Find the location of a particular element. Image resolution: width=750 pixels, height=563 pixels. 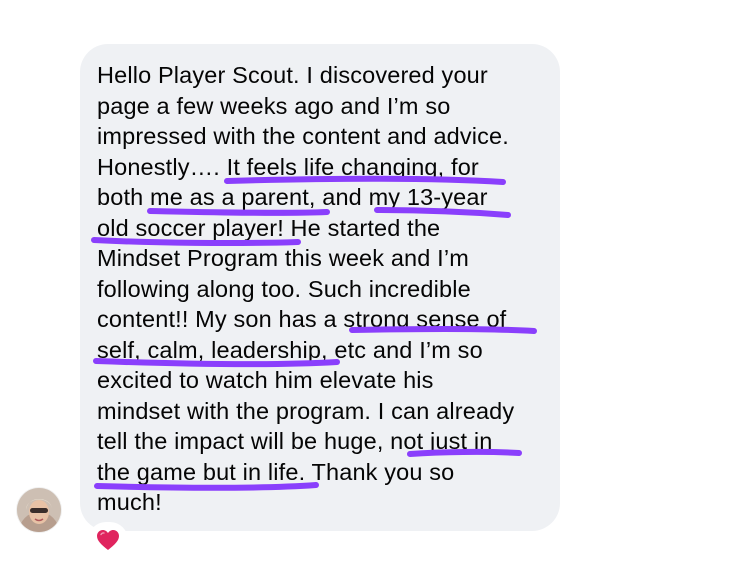

message-line: following along too. Such incredible is located at coordinates (284, 288).